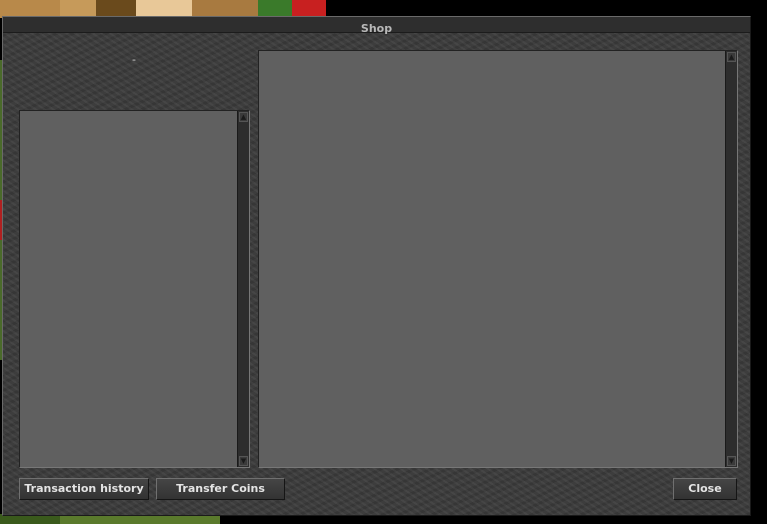 The image size is (767, 524). I want to click on transfer-coins-button: Transfer Coins, so click(220, 489).